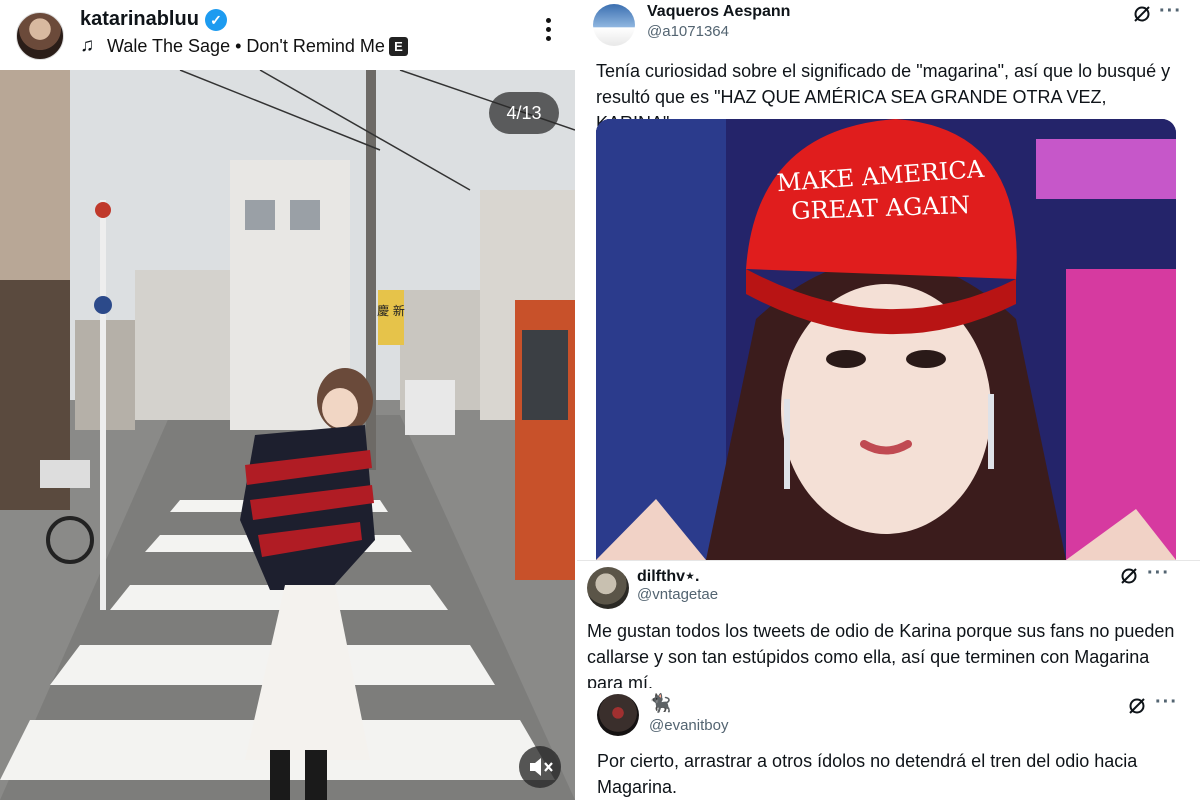 This screenshot has width=1200, height=800. Describe the element at coordinates (391, 310) in the screenshot. I see `street-sign-text: 慶 新` at that location.